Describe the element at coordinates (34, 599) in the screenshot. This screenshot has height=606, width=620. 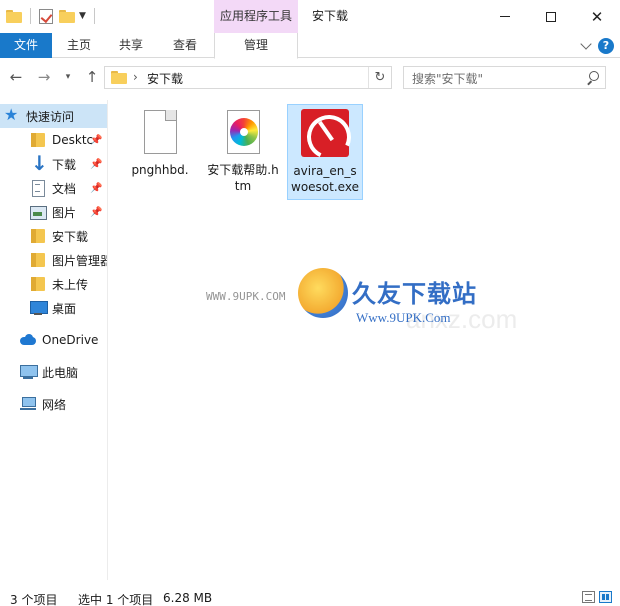
I see `item-count: 3 个项目` at that location.